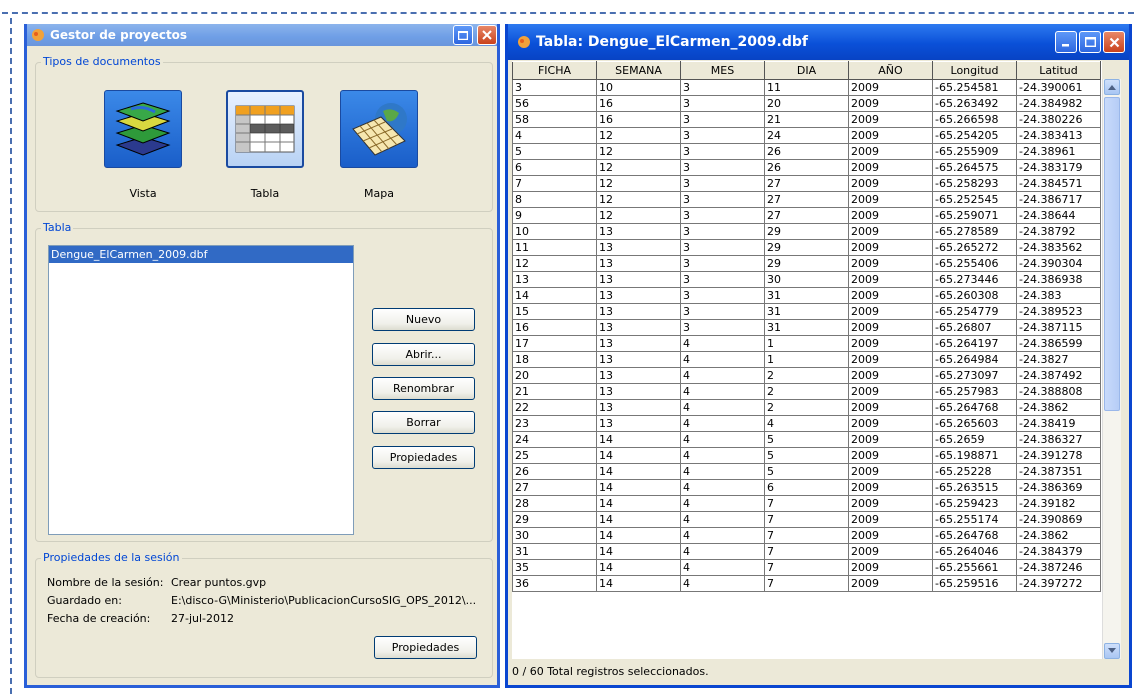 The width and height of the screenshot is (1136, 695). I want to click on table-row: 10 13 3 29 2009 -65.278589 -24.38792, so click(806, 231).